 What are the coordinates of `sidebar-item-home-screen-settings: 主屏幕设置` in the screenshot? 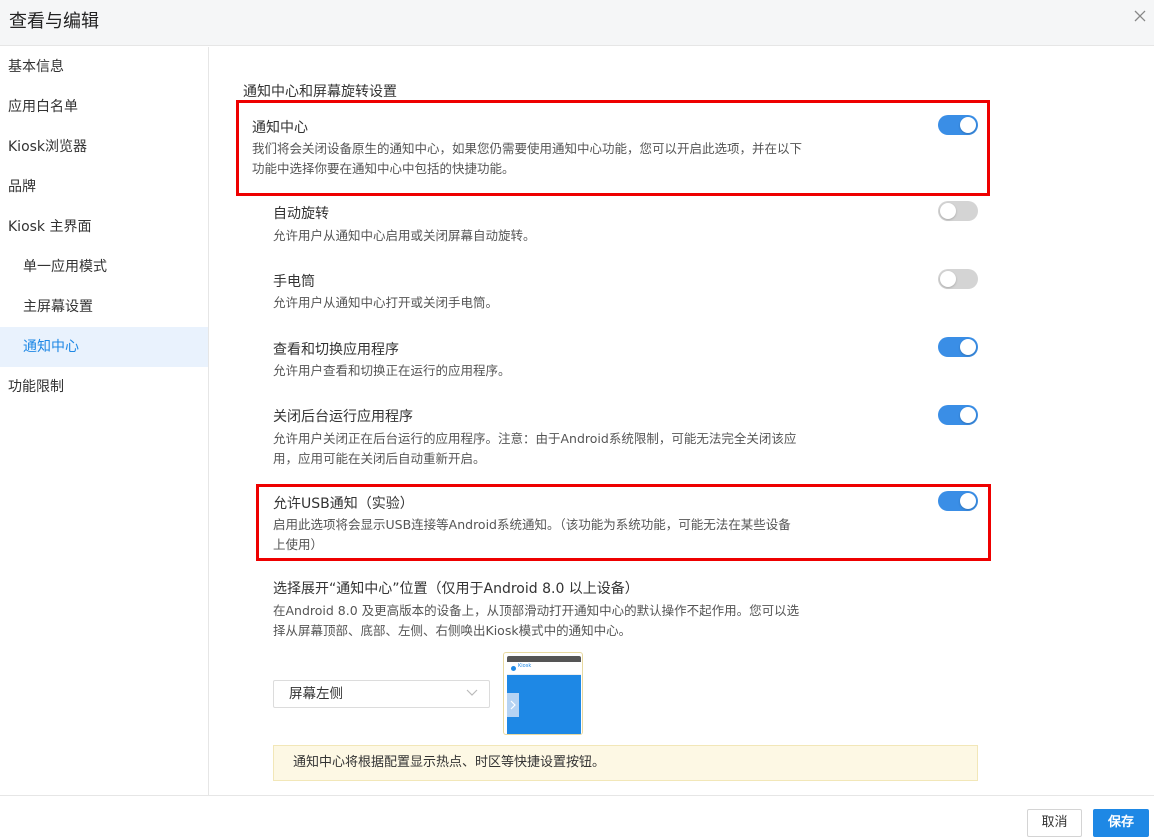 It's located at (104, 307).